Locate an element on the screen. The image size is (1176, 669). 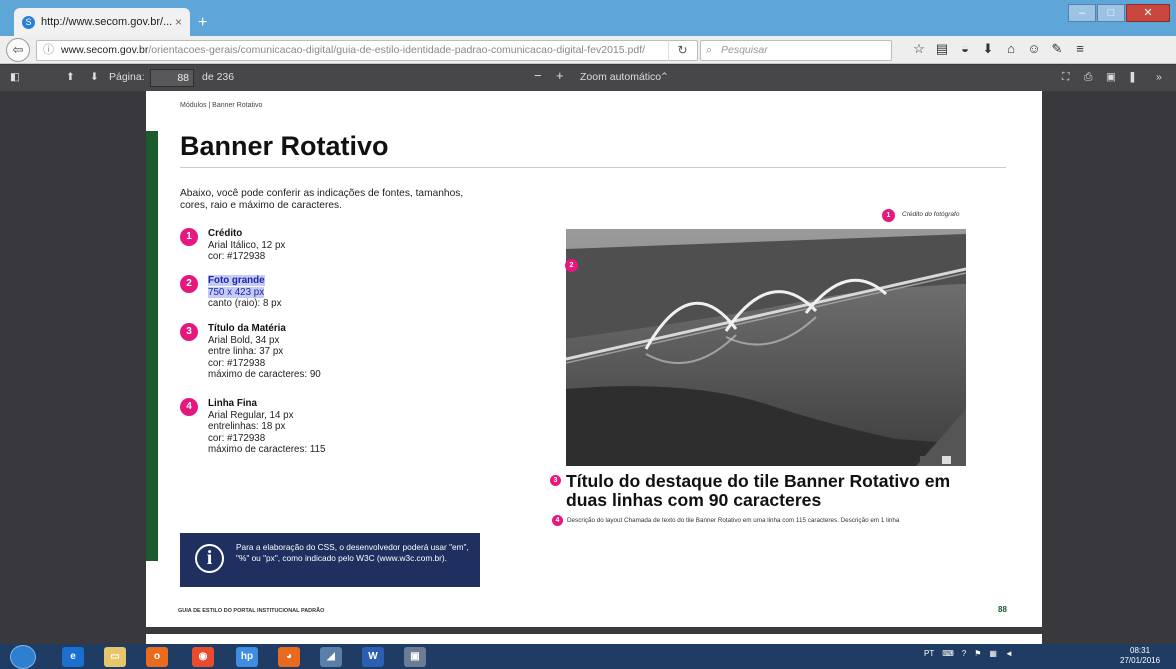
sidebar-toggle-icon: ◧ is located at coordinates (15, 77).